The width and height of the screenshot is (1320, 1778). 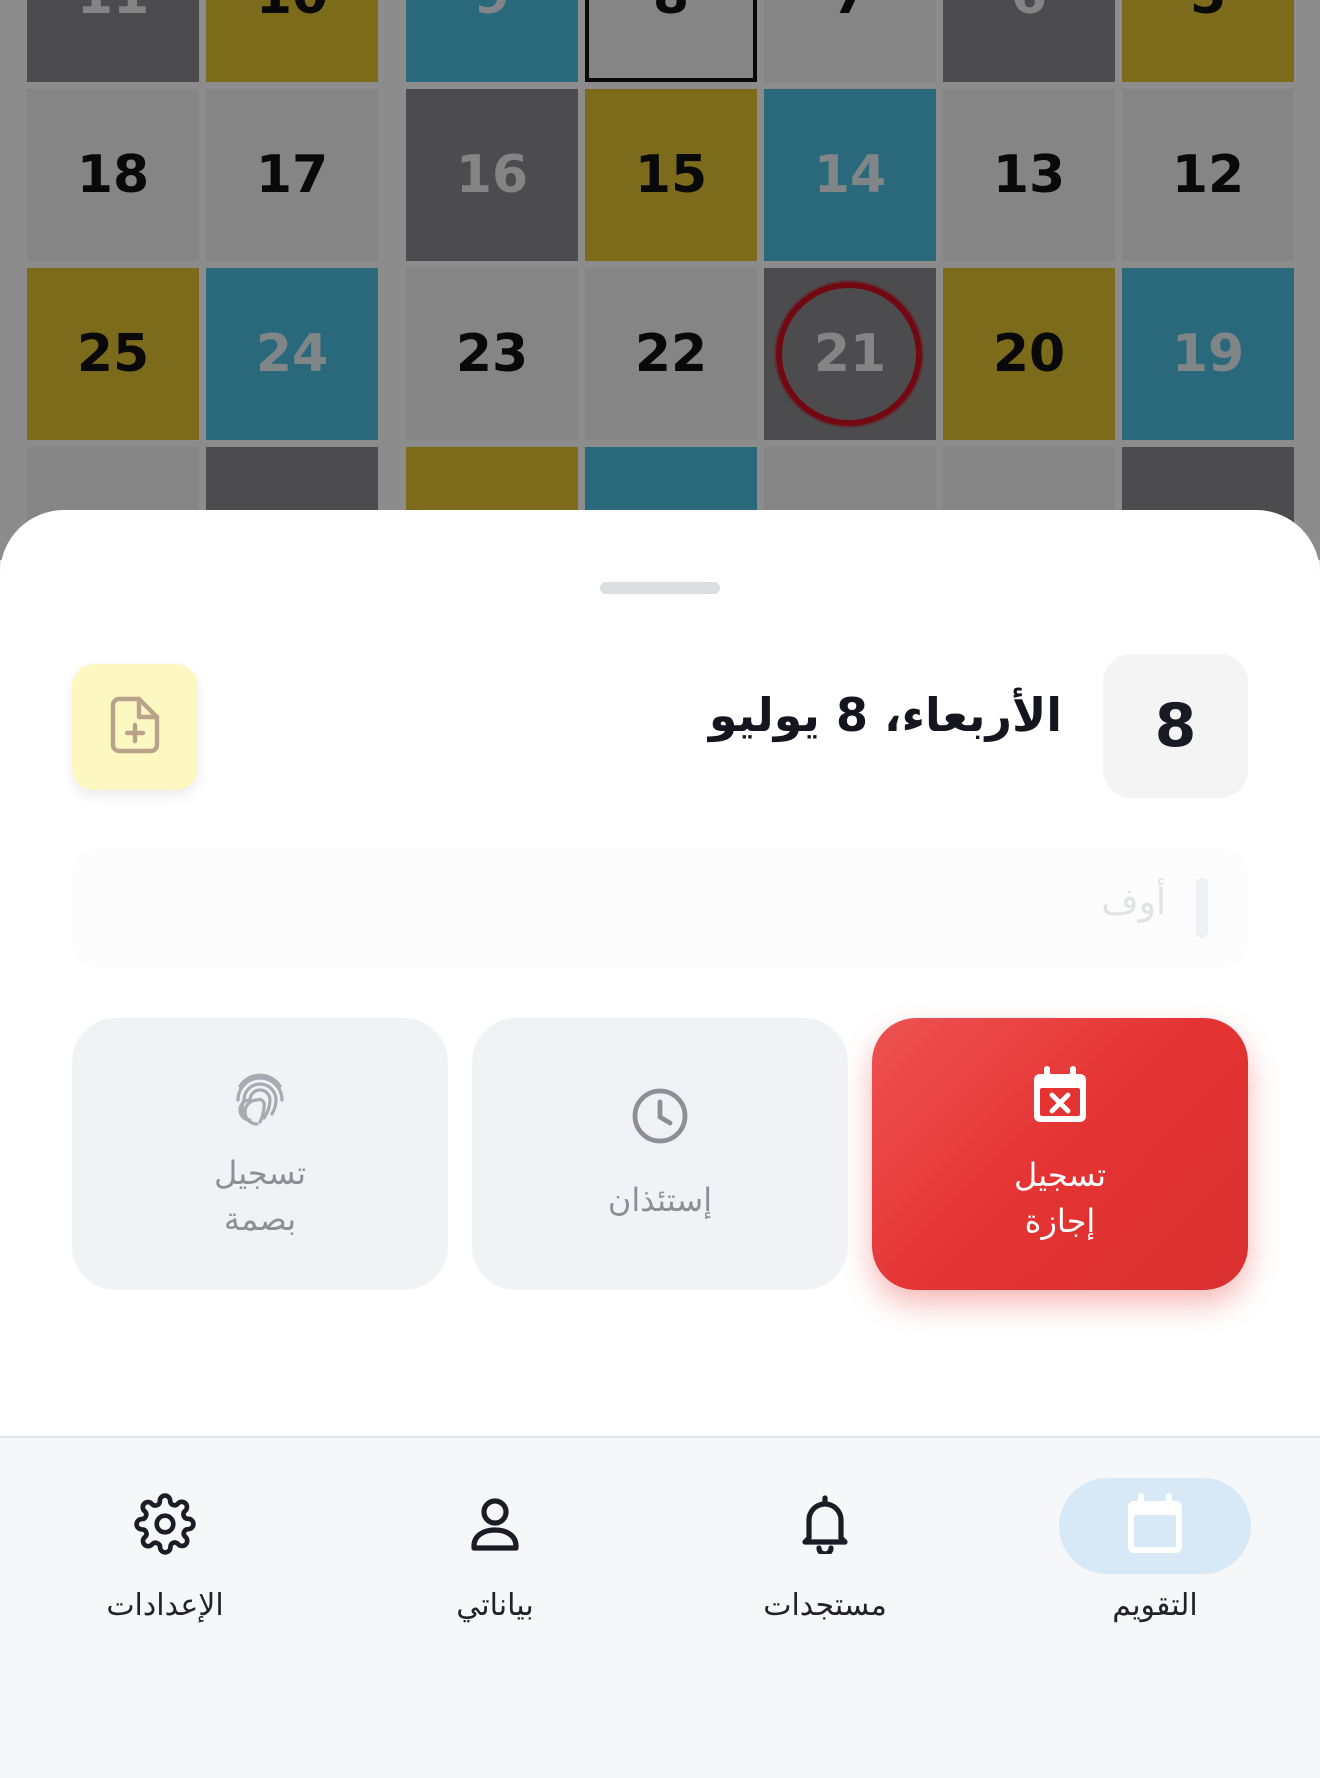 I want to click on status-accent, so click(x=1202, y=908).